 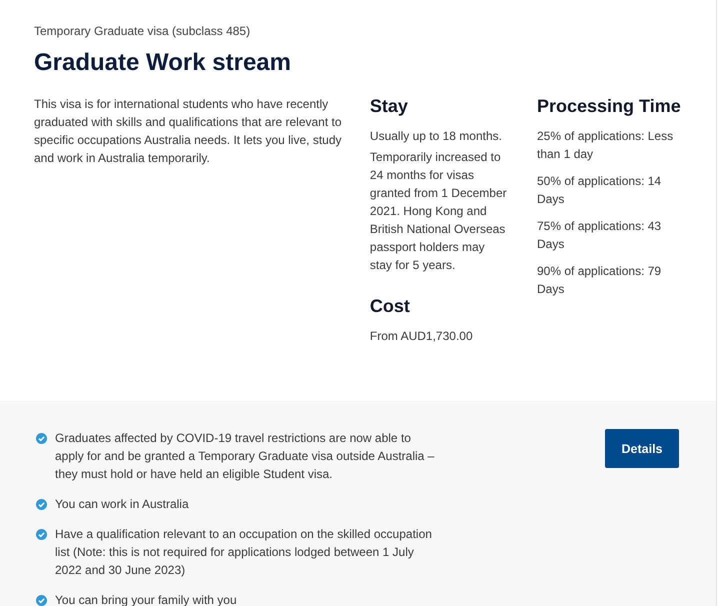 What do you see at coordinates (122, 504) in the screenshot?
I see `highlight-text: You can work in Australia` at bounding box center [122, 504].